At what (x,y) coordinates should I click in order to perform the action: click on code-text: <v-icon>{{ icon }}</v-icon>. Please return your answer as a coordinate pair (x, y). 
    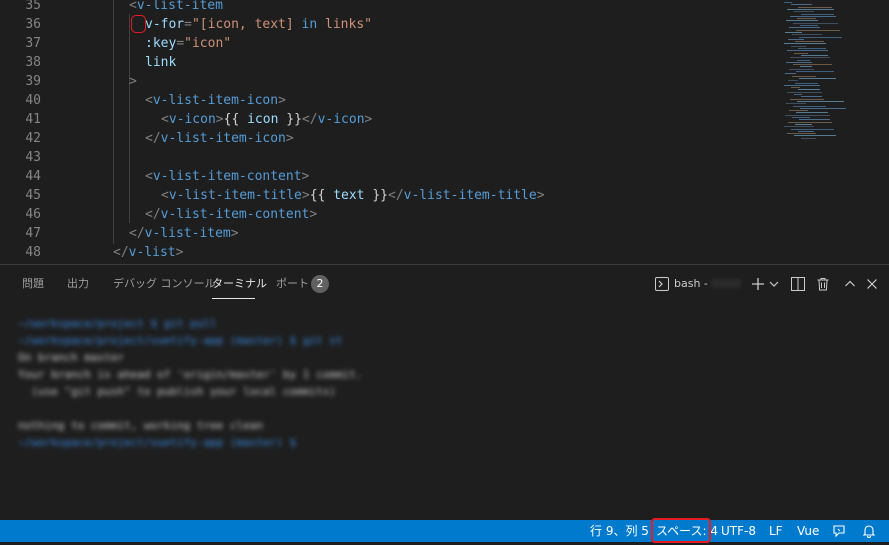
    Looking at the image, I should click on (266, 119).